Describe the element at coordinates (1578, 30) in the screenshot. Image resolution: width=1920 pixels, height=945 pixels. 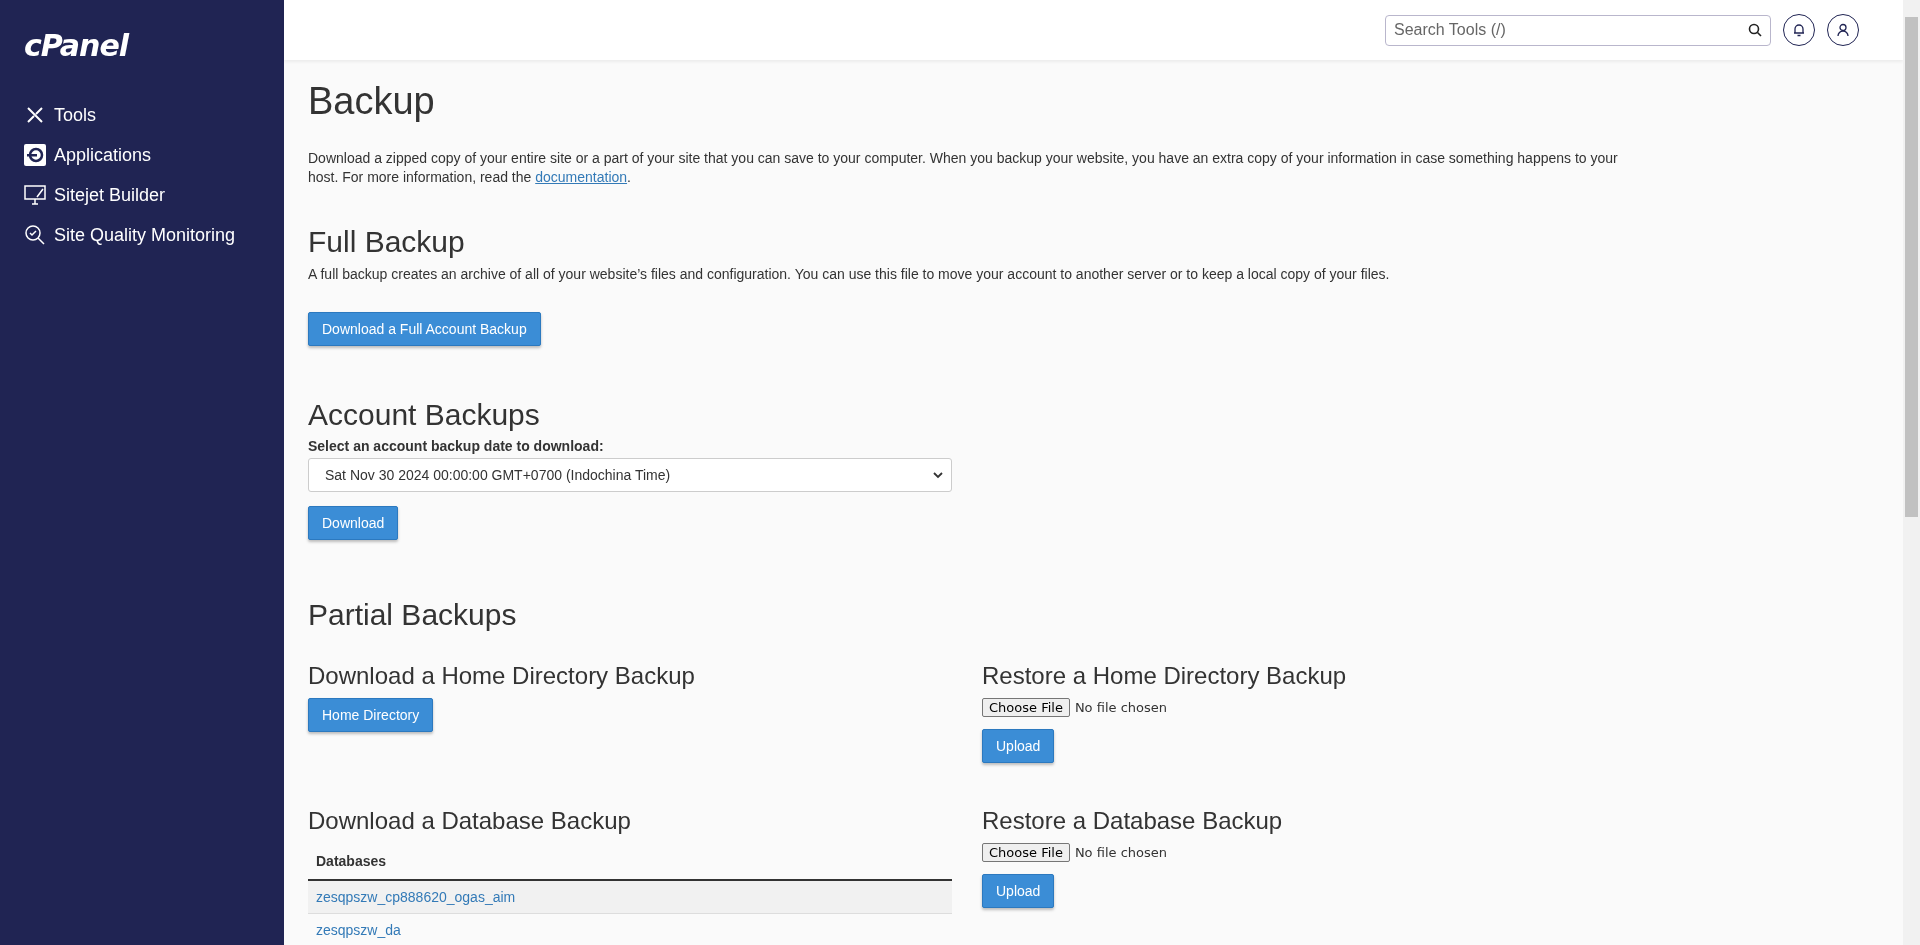
I see `search-field: Search Tools (/)` at that location.